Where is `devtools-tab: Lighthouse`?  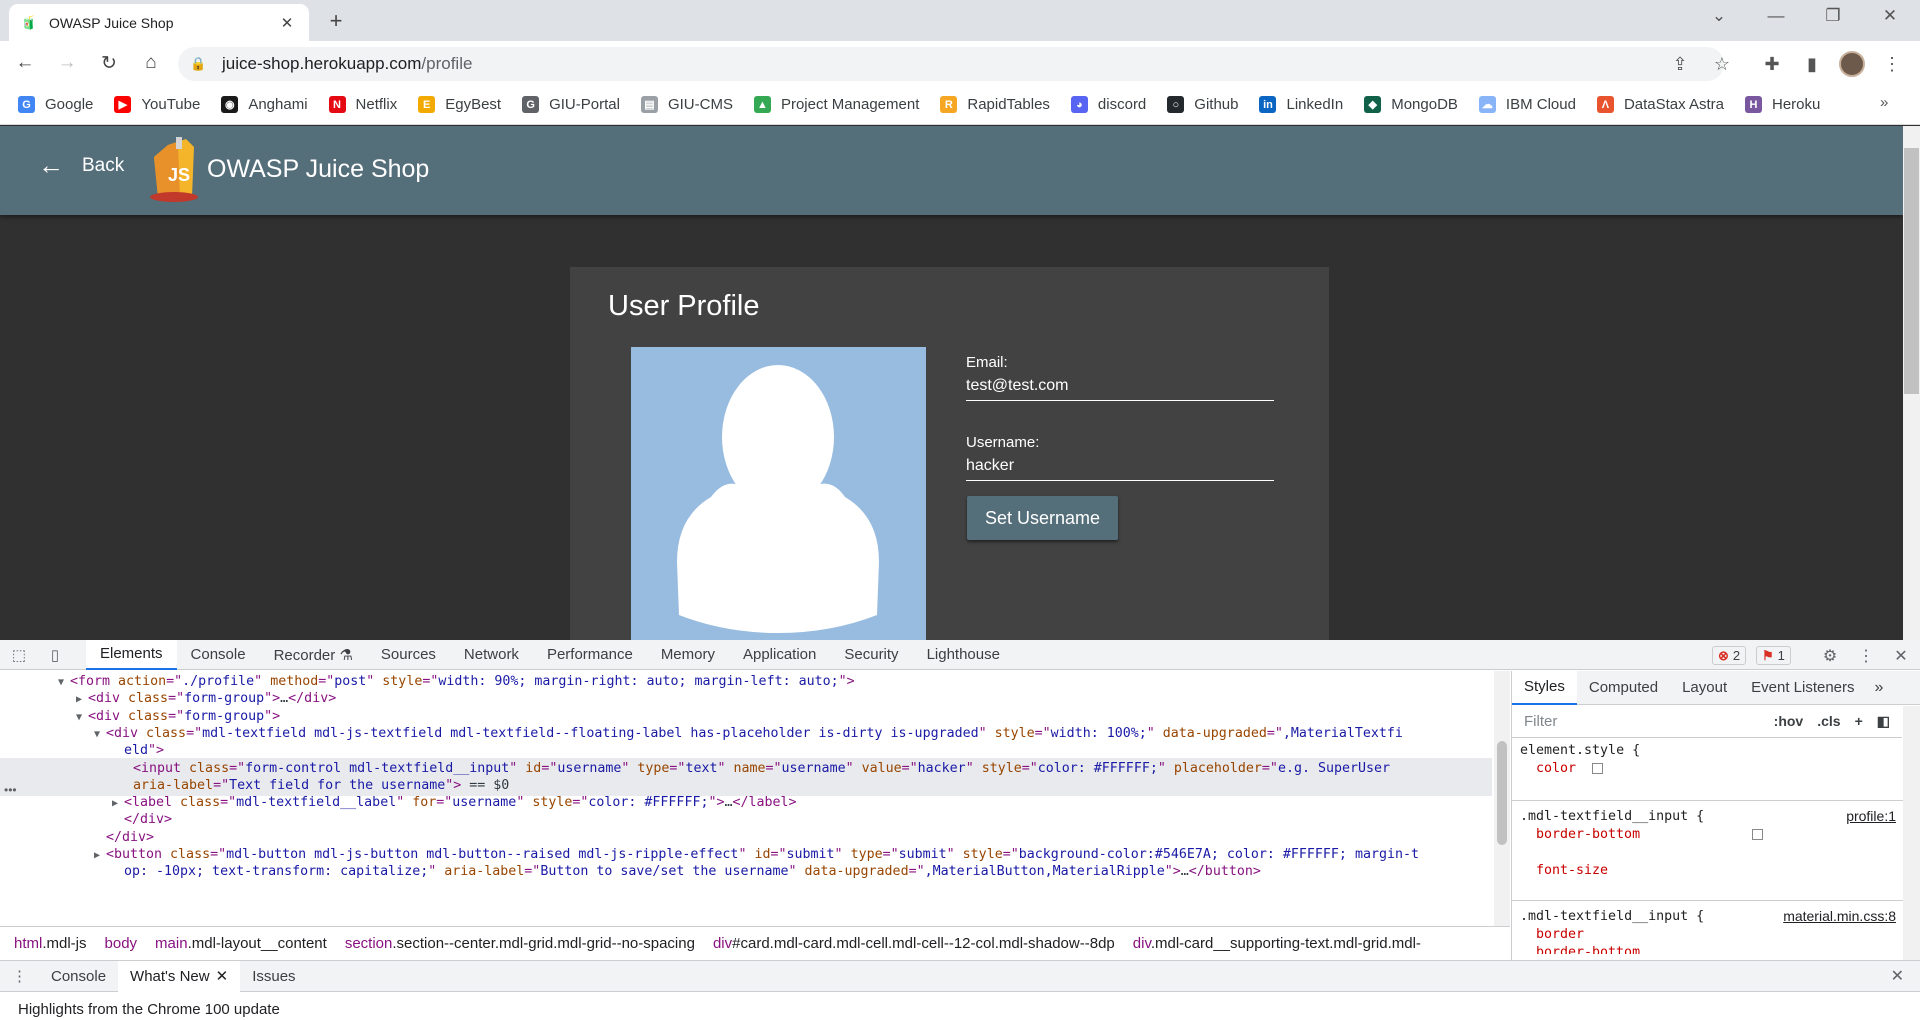 devtools-tab: Lighthouse is located at coordinates (963, 655).